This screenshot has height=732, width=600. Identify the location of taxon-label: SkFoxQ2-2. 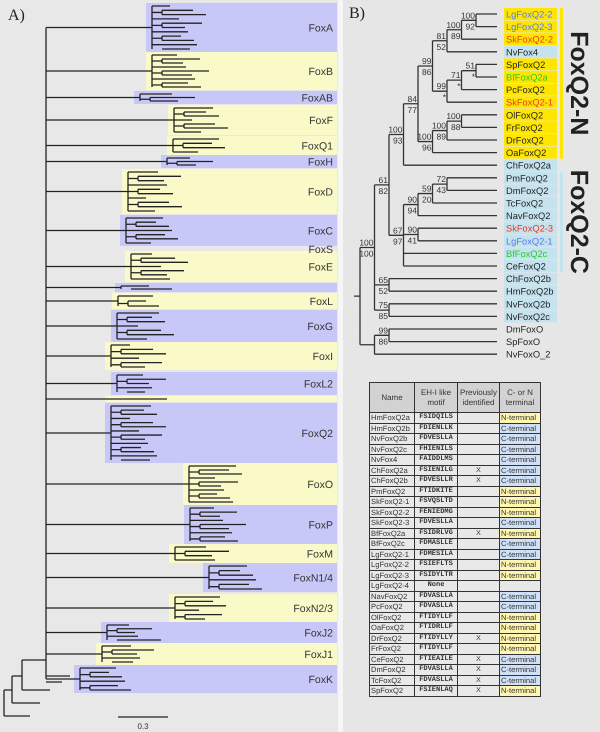
(530, 39).